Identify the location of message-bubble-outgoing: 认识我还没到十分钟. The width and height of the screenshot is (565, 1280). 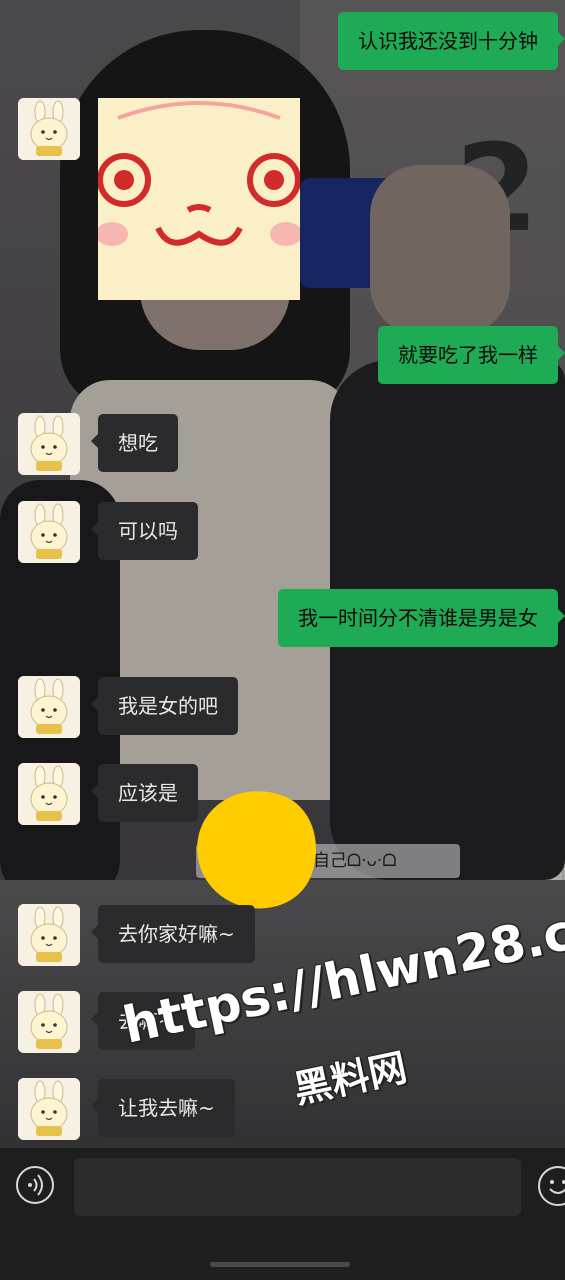
(451, 41).